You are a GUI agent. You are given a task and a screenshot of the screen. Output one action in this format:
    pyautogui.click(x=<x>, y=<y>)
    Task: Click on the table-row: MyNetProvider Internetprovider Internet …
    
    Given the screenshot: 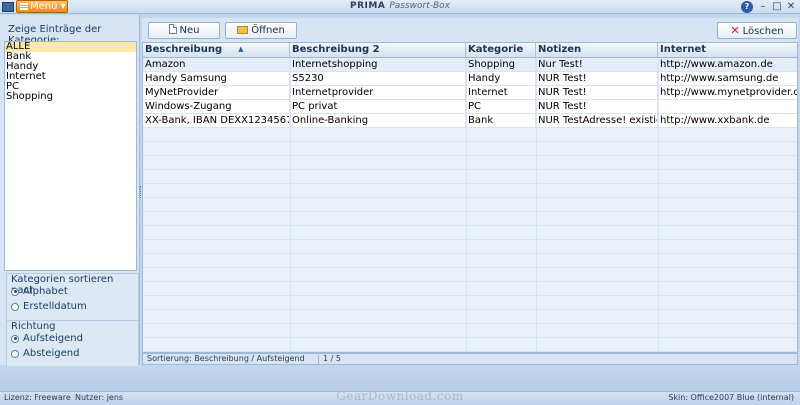 What is the action you would take?
    pyautogui.click(x=470, y=93)
    